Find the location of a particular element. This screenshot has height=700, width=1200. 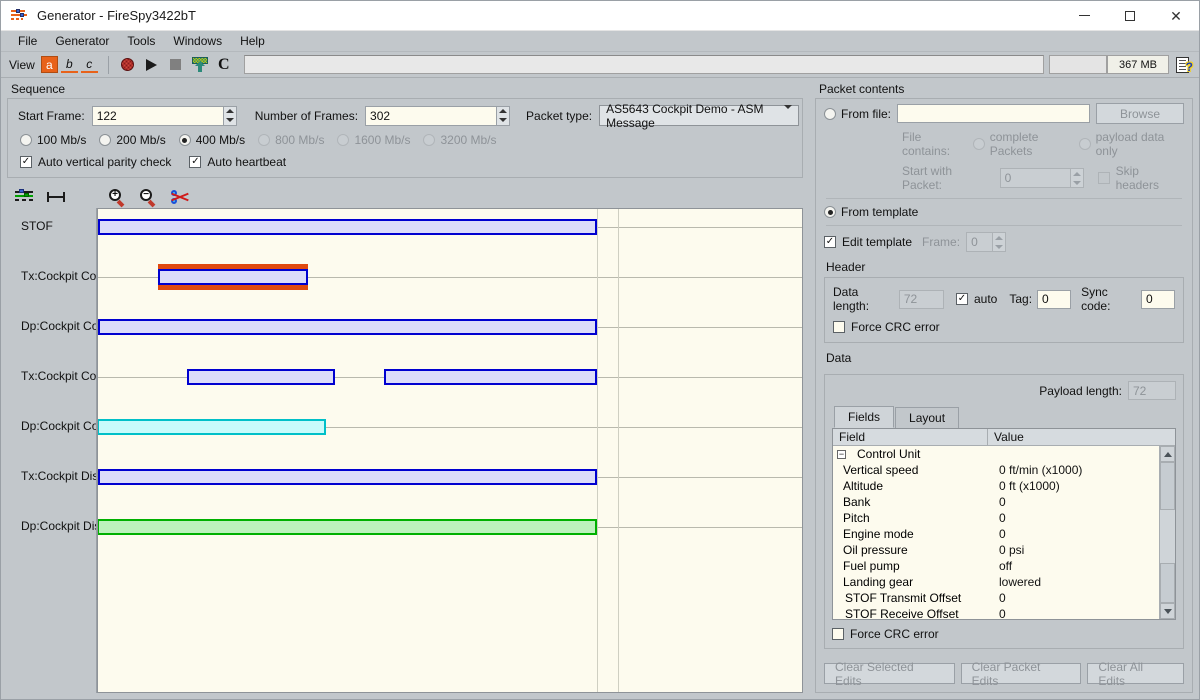

number-of-frames-spin-down is located at coordinates (503, 120).